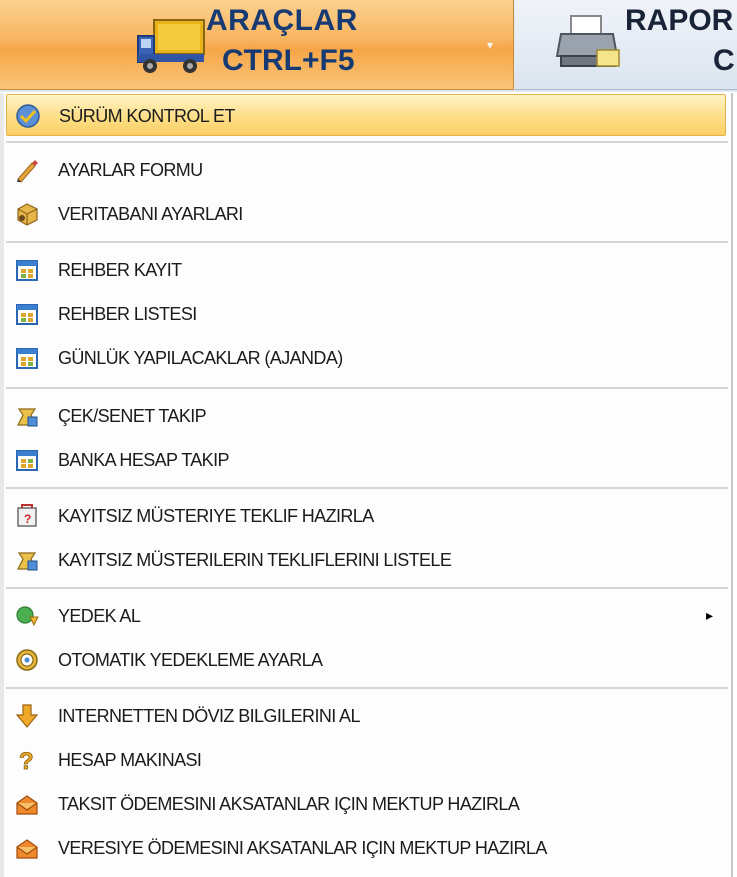 The image size is (737, 877). I want to click on menu-item-internetten-doviz: INTERNETTEN DÖVIZ BILGILERINI AL, so click(366, 716).